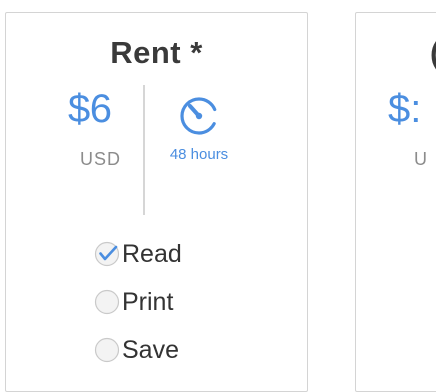  What do you see at coordinates (90, 109) in the screenshot?
I see `rent-price: $6` at bounding box center [90, 109].